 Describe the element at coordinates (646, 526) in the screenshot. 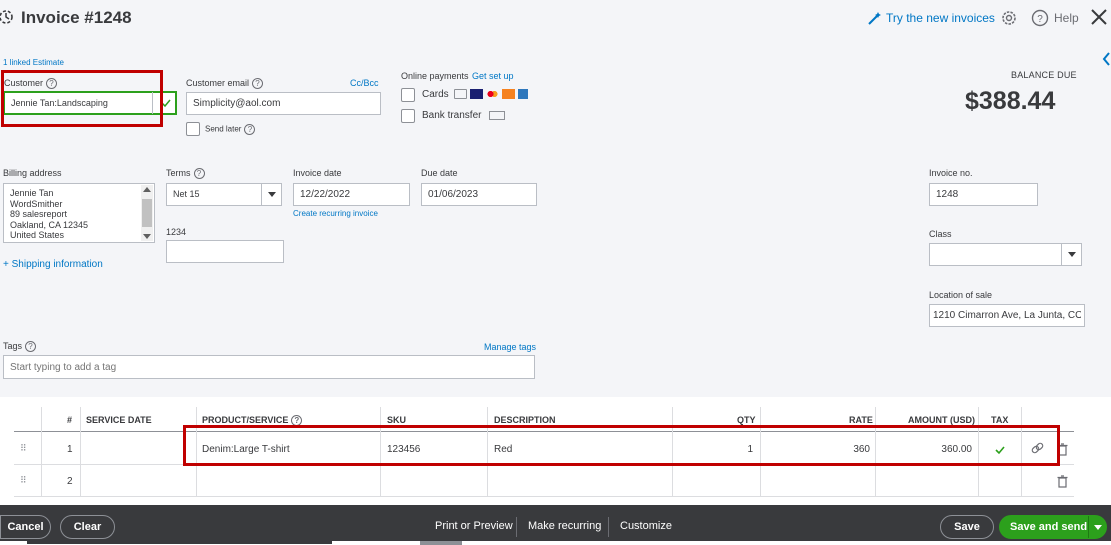

I see `customize-button: Customize` at that location.